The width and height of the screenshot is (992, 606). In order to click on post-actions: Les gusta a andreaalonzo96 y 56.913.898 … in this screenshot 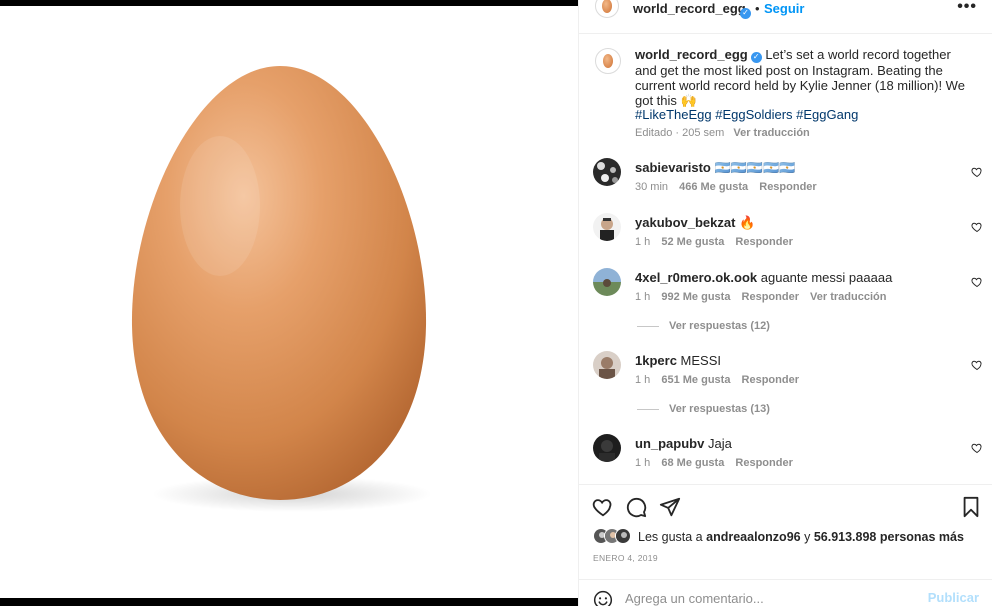, I will do `click(785, 545)`.